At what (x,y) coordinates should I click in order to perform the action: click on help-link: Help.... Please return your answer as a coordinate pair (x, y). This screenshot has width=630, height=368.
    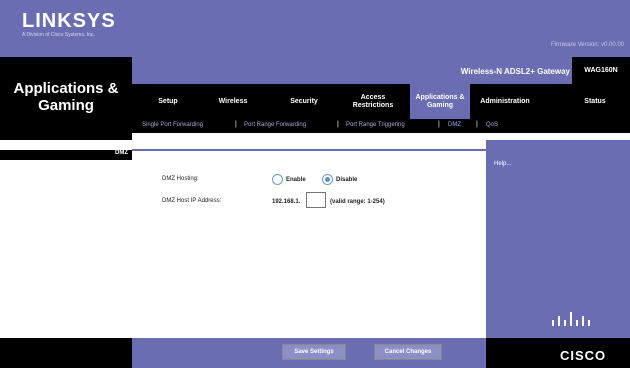
    Looking at the image, I should click on (502, 164).